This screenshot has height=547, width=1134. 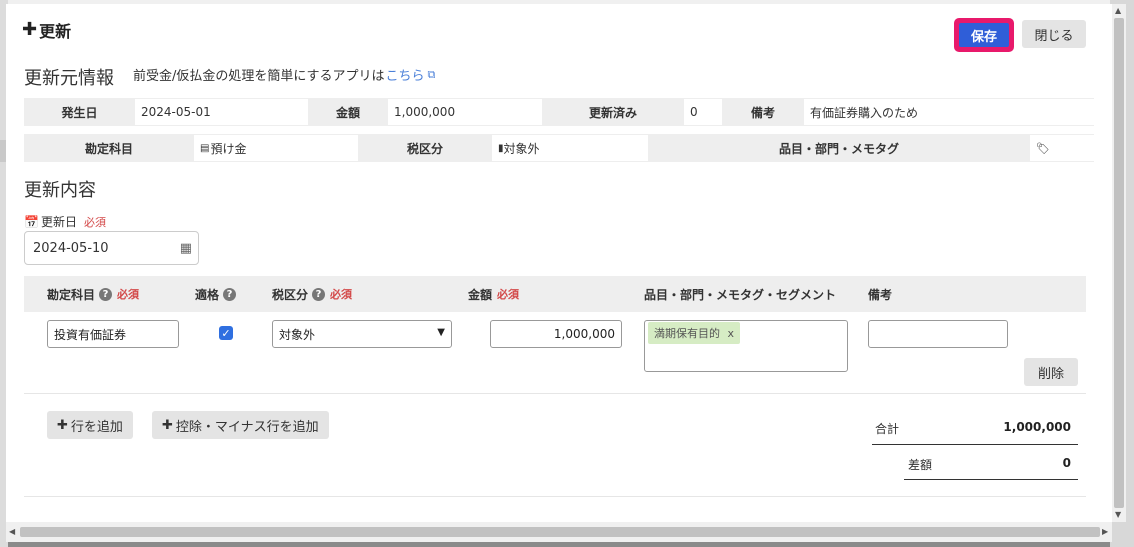 I want to click on scroll-up-icon: ▲, so click(x=1118, y=10).